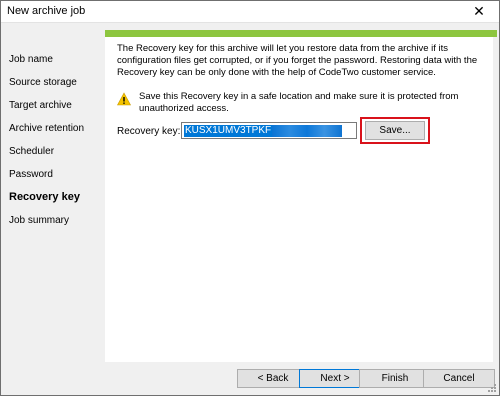  Describe the element at coordinates (228, 131) in the screenshot. I see `recovery-key-value: KUSX1UMV3TPKF` at that location.